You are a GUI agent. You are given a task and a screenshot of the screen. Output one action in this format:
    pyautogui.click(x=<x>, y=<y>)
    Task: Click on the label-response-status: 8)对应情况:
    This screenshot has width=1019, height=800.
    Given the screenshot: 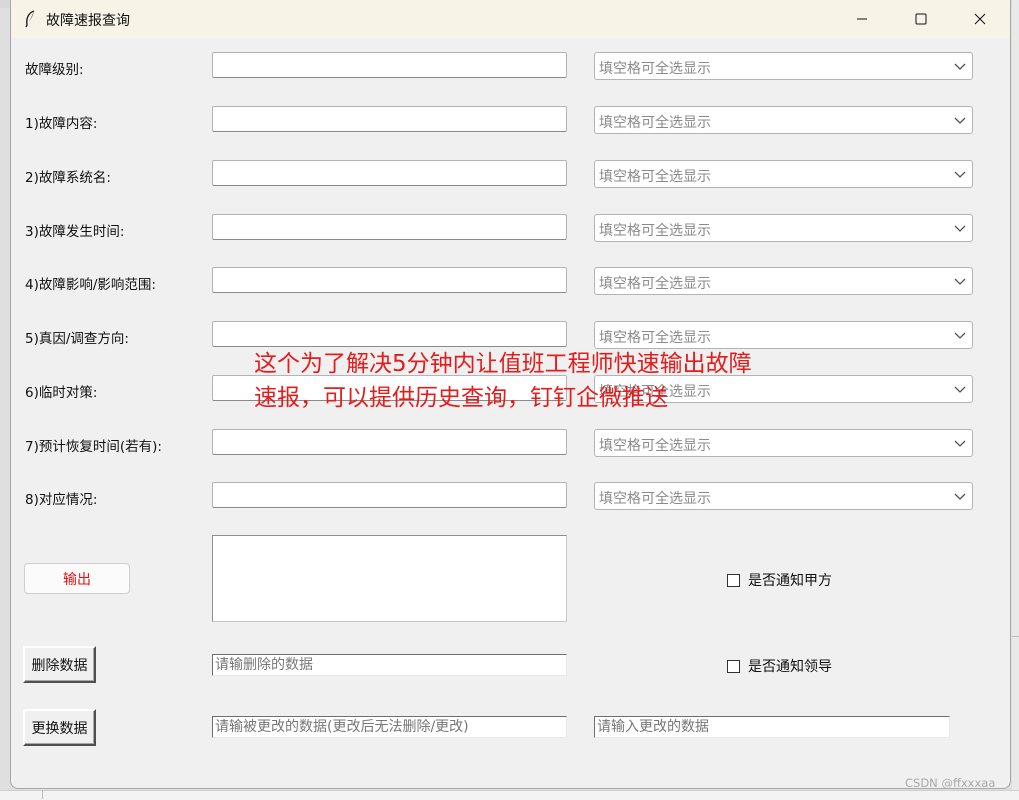 What is the action you would take?
    pyautogui.click(x=61, y=500)
    